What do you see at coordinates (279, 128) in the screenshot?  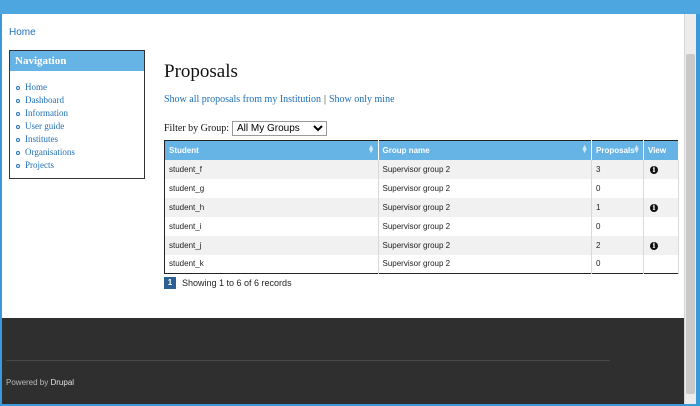 I see `group-filter-select: All My Groups` at bounding box center [279, 128].